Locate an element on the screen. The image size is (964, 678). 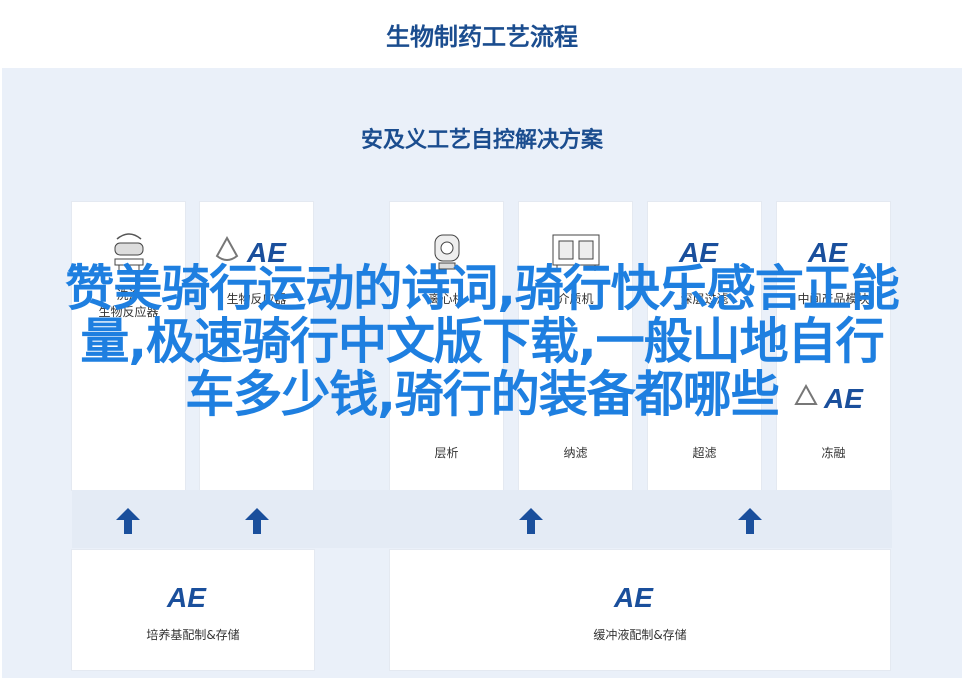
flow-band is located at coordinates (482, 519).